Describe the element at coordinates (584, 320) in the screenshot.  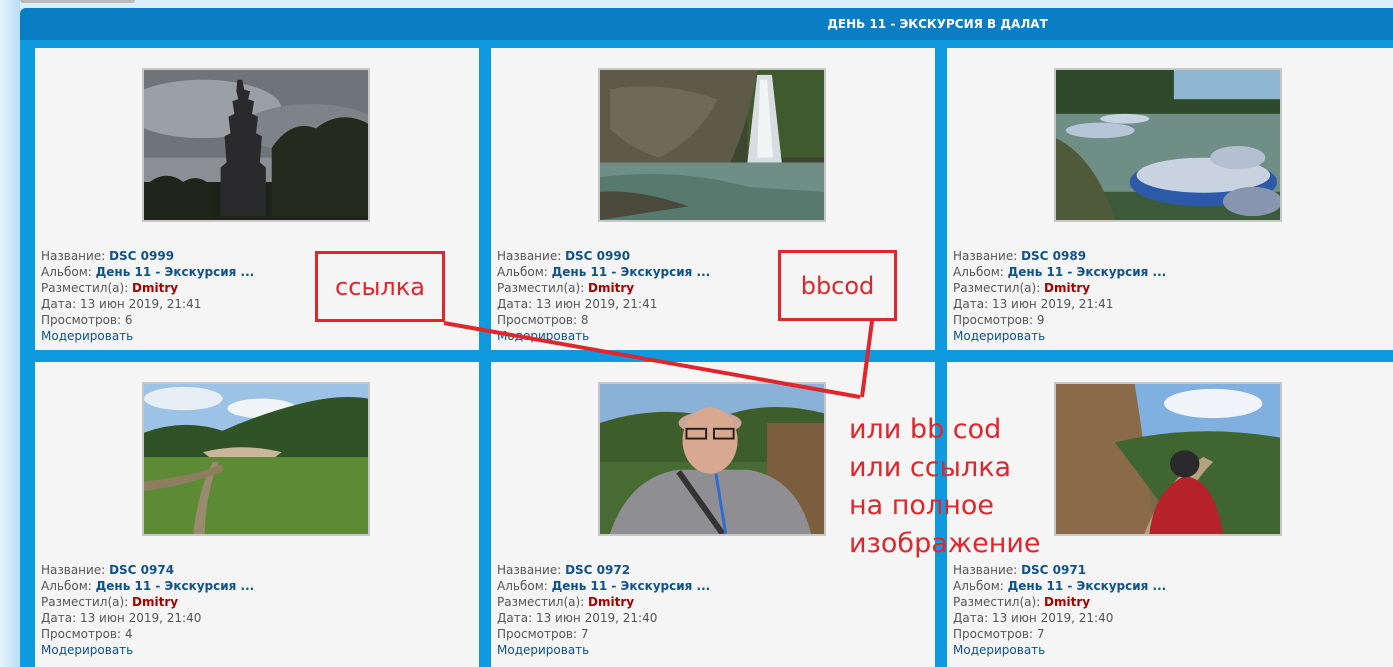
I see `views-value: 8` at that location.